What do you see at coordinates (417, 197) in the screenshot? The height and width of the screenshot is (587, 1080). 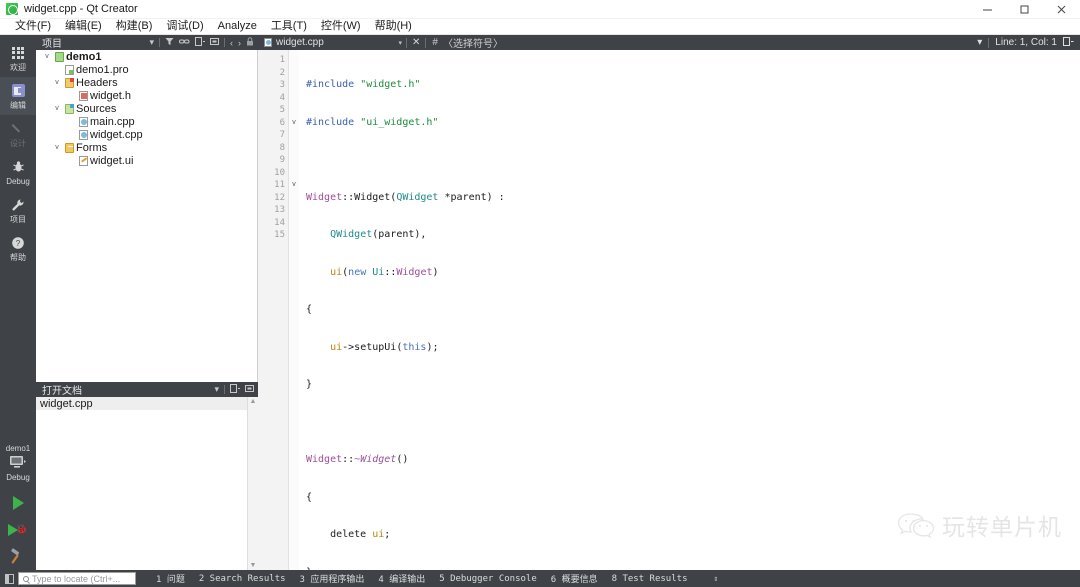 I see `token: QWidget` at bounding box center [417, 197].